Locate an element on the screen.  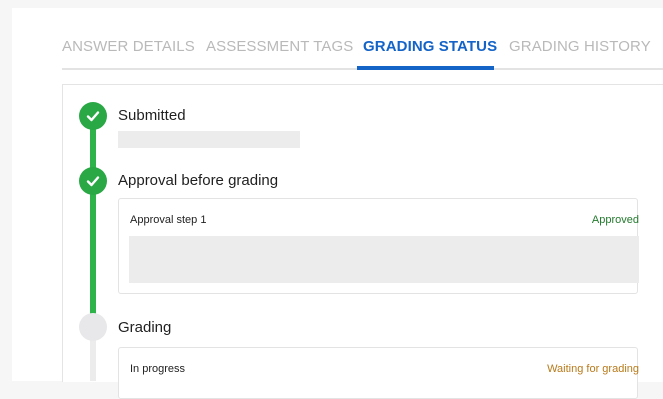
tab-assessment-tags: ASSESSMENT TAGS is located at coordinates (279, 46).